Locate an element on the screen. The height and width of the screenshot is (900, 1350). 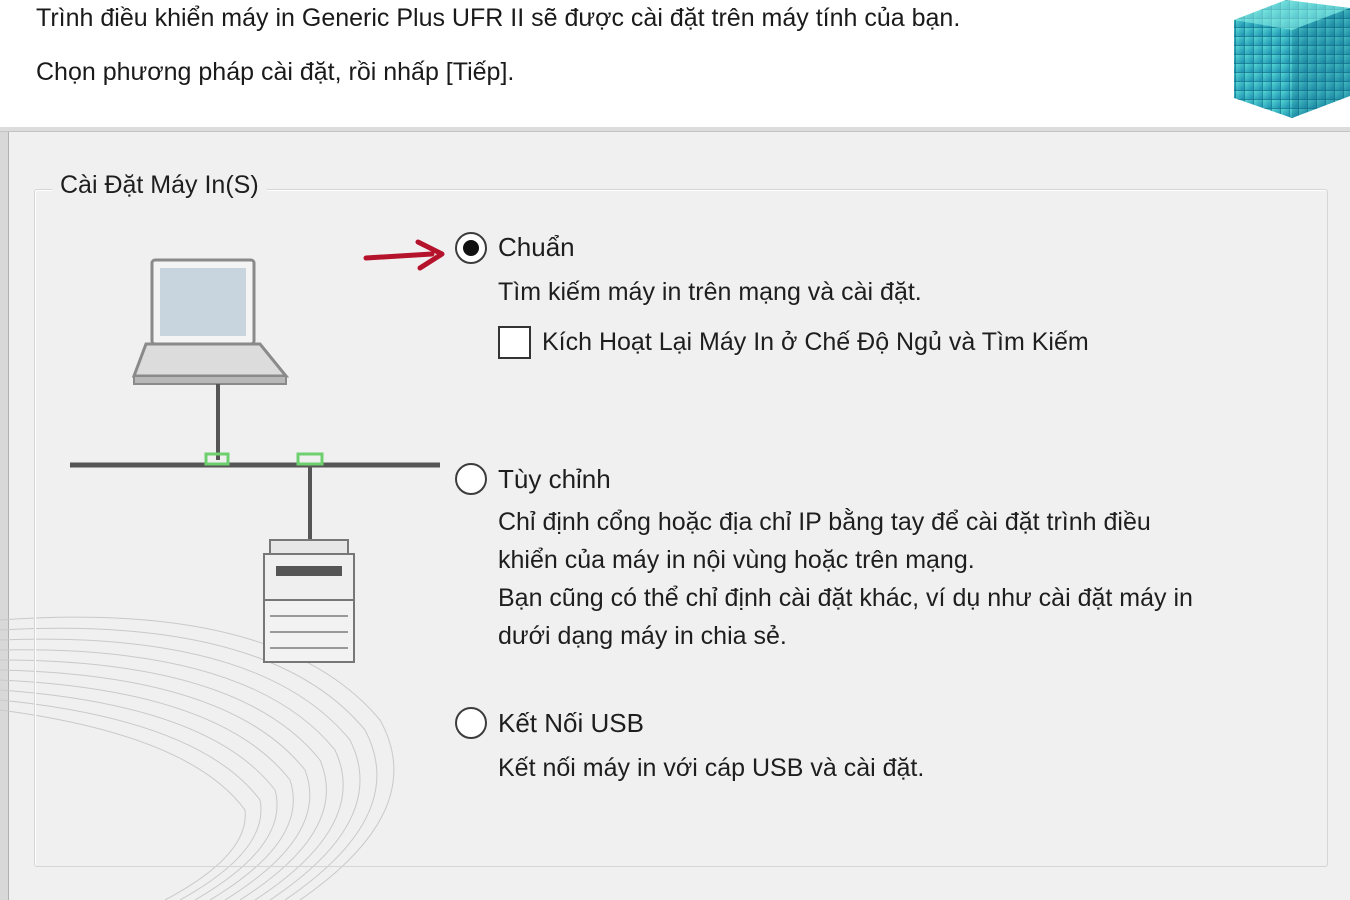
red-arrow-icon is located at coordinates (404, 255).